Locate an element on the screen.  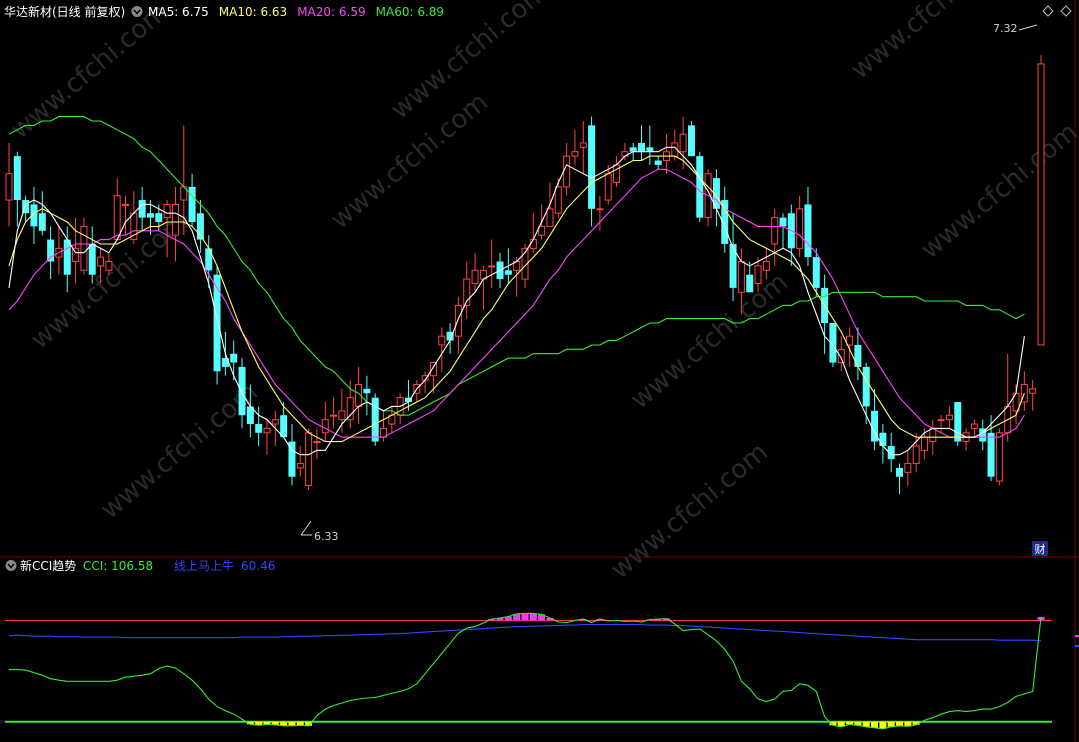
cci-header: 新CCI趋势 CCI: 106.58 线上马上牛 60.46 is located at coordinates (140, 565).